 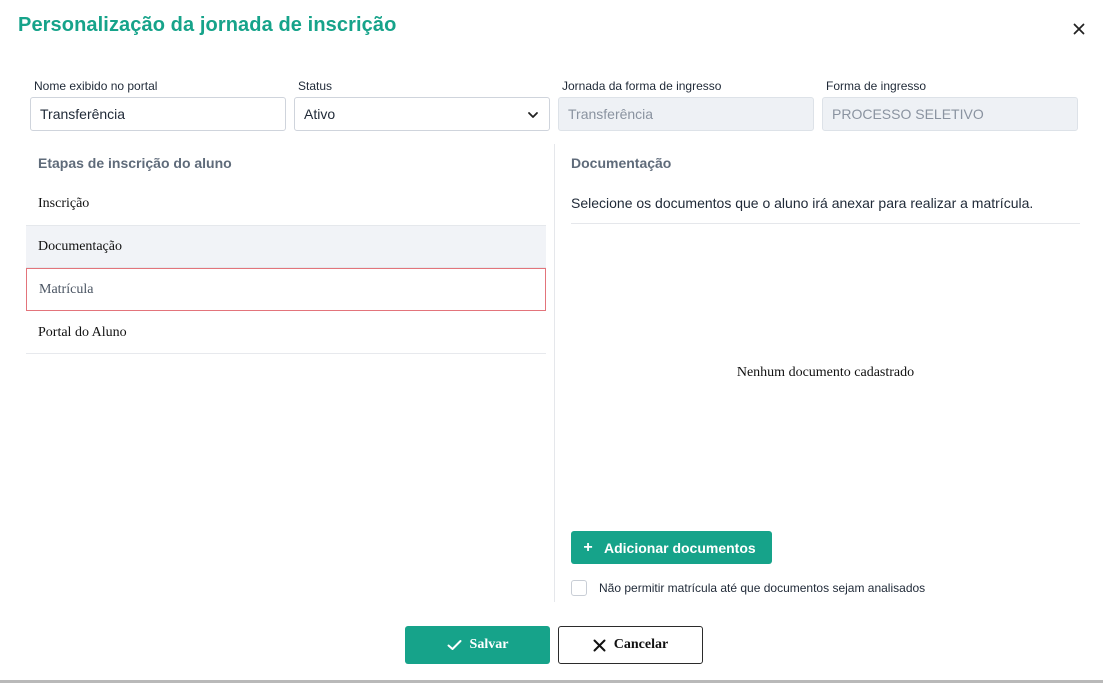 What do you see at coordinates (588, 547) in the screenshot?
I see `plus-icon: +` at bounding box center [588, 547].